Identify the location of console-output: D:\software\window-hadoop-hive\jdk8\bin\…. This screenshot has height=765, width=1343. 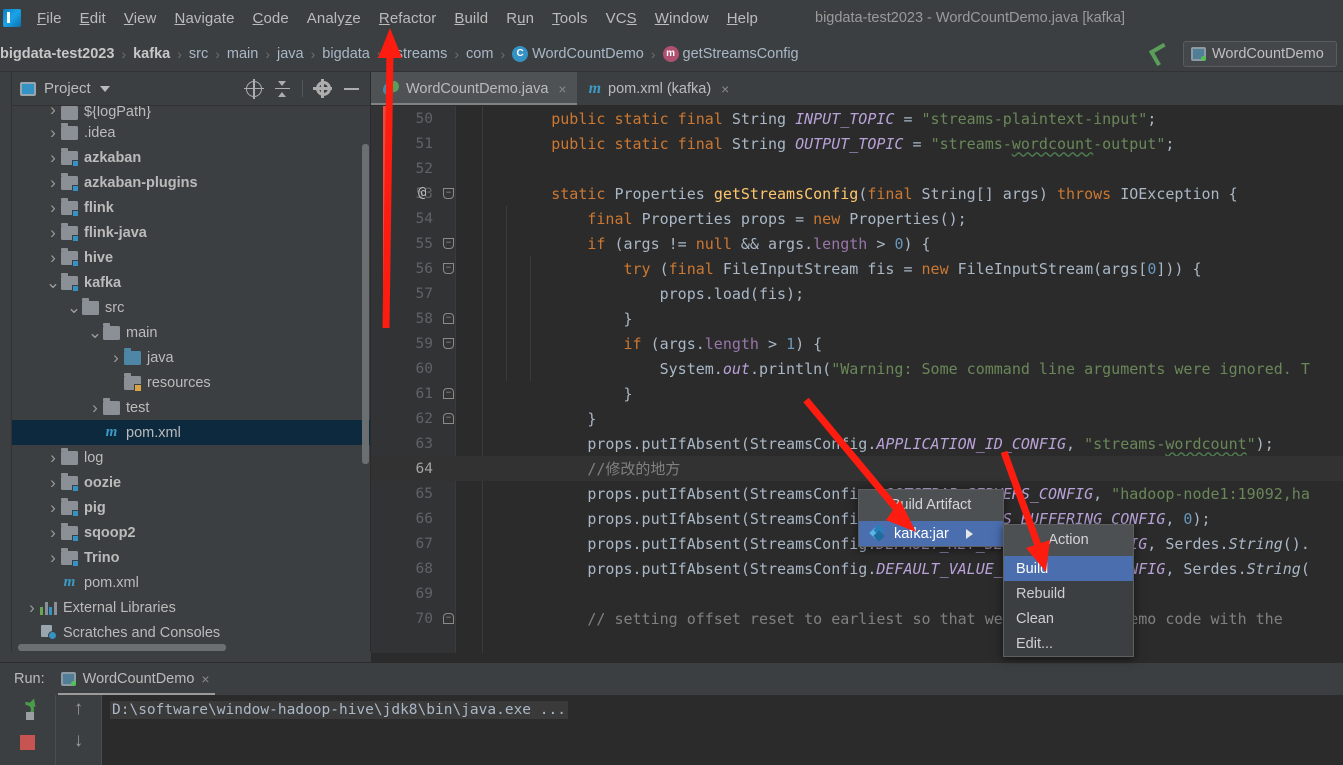
(722, 730).